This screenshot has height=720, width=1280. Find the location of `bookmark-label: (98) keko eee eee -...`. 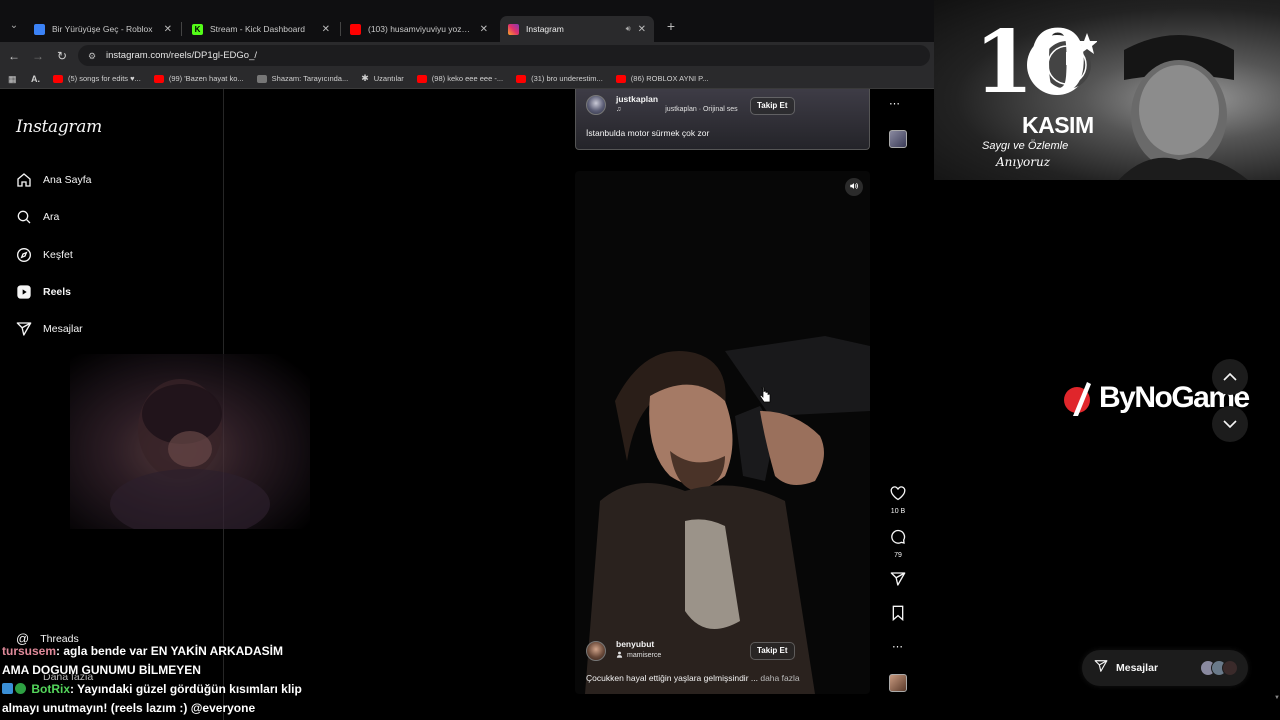

bookmark-label: (98) keko eee eee -... is located at coordinates (467, 78).